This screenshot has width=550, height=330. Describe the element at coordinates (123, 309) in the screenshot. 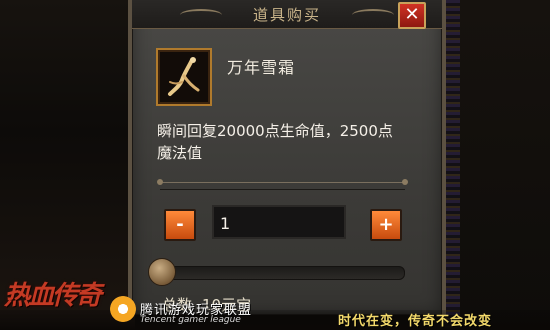

I see `tencent-logo-icon` at that location.